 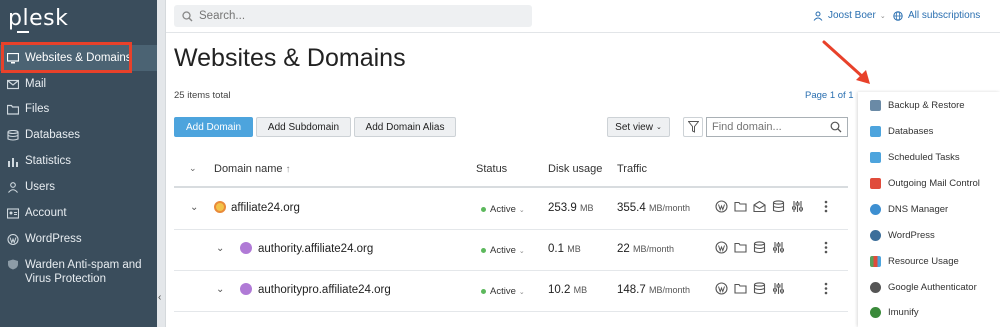 What do you see at coordinates (944, 15) in the screenshot?
I see `subscriptions-label: All subscriptions` at bounding box center [944, 15].